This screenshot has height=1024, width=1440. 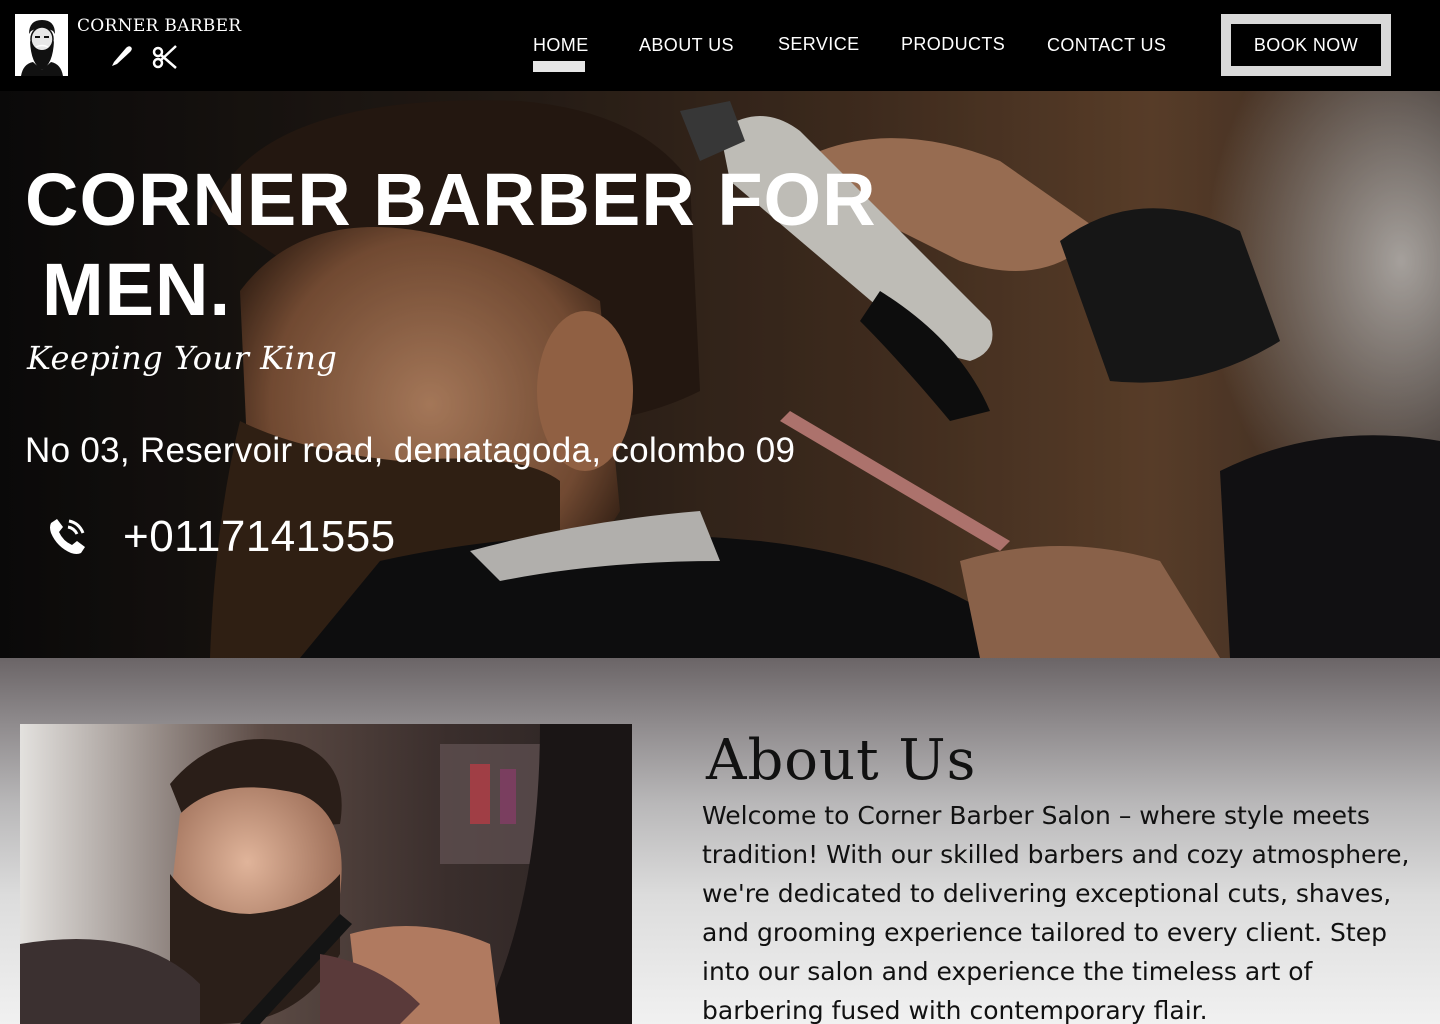 What do you see at coordinates (259, 537) in the screenshot?
I see `hero-phone-number: +0117141555` at bounding box center [259, 537].